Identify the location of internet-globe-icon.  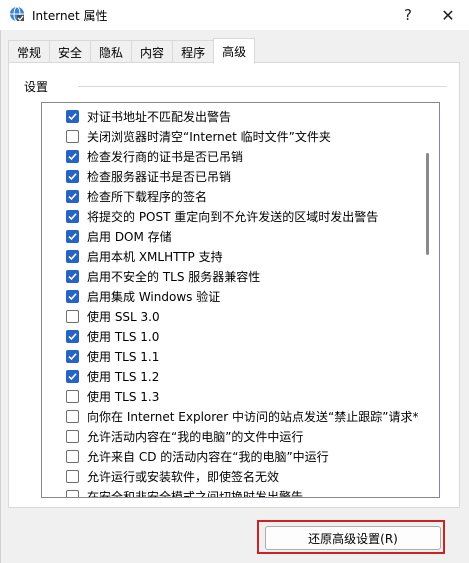
(17, 14).